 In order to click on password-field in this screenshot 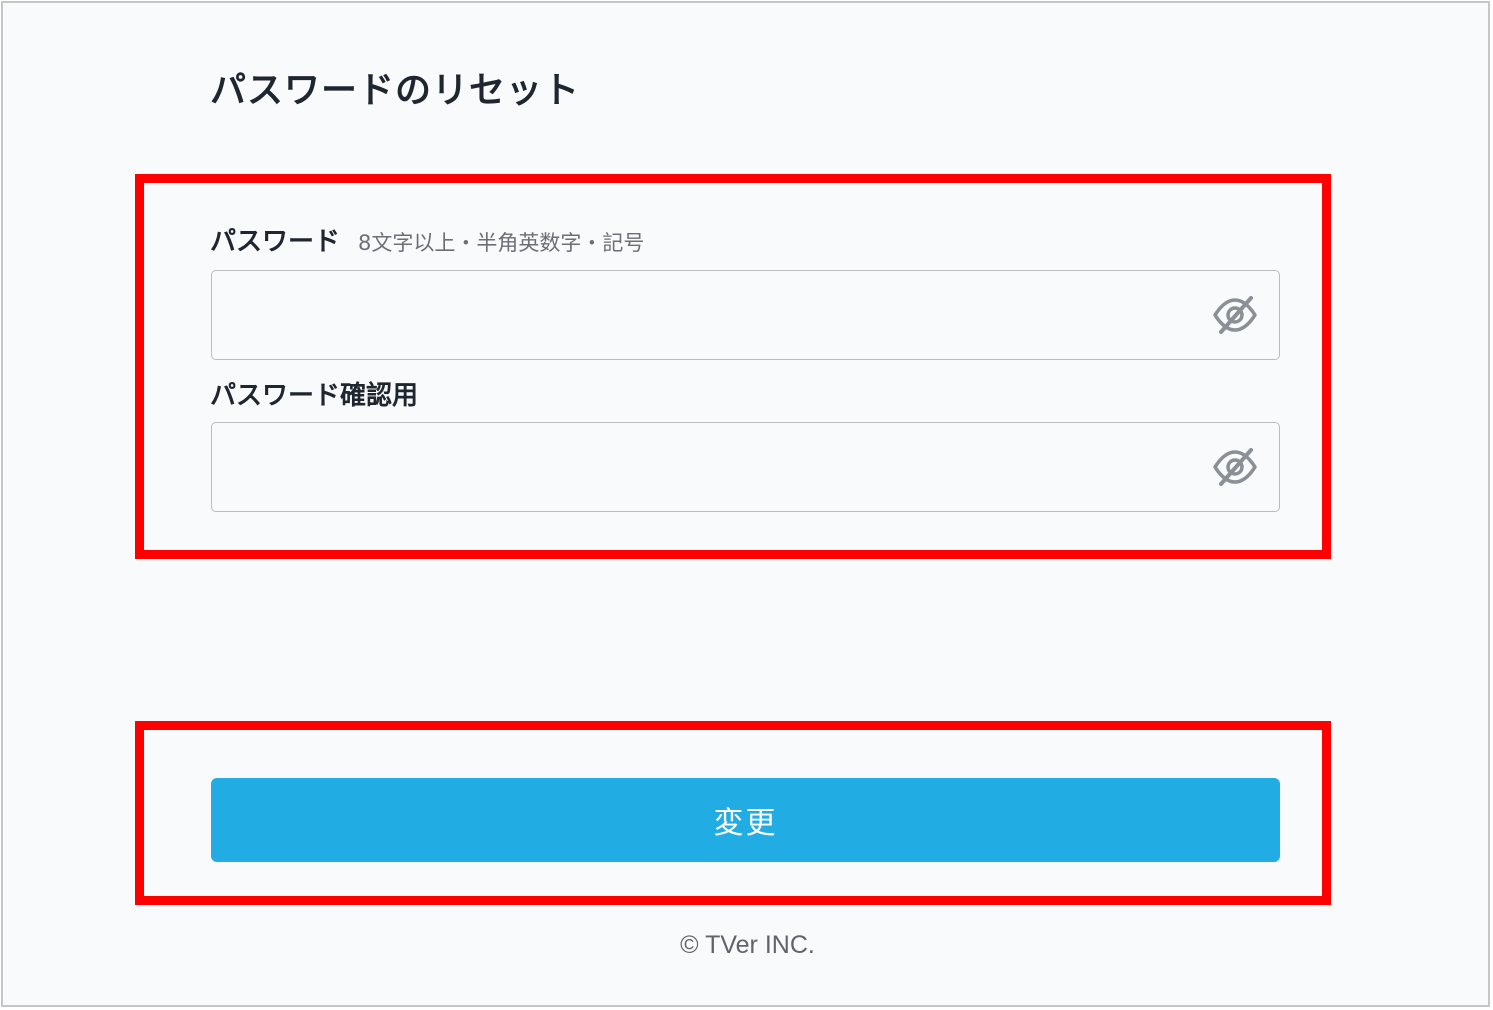, I will do `click(745, 315)`.